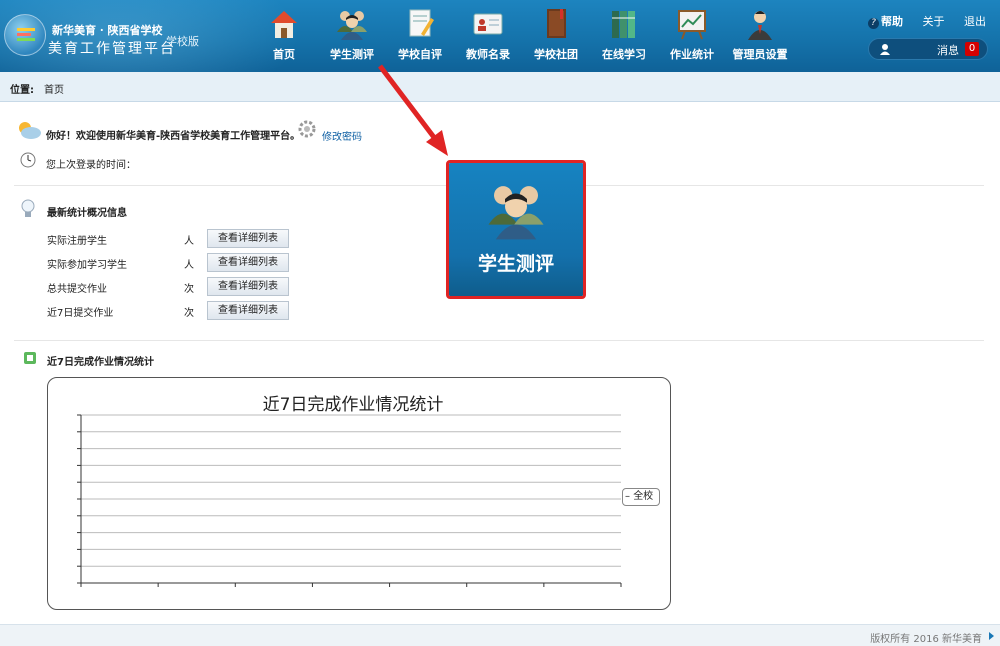  What do you see at coordinates (516, 213) in the screenshot?
I see `students-icon` at bounding box center [516, 213].